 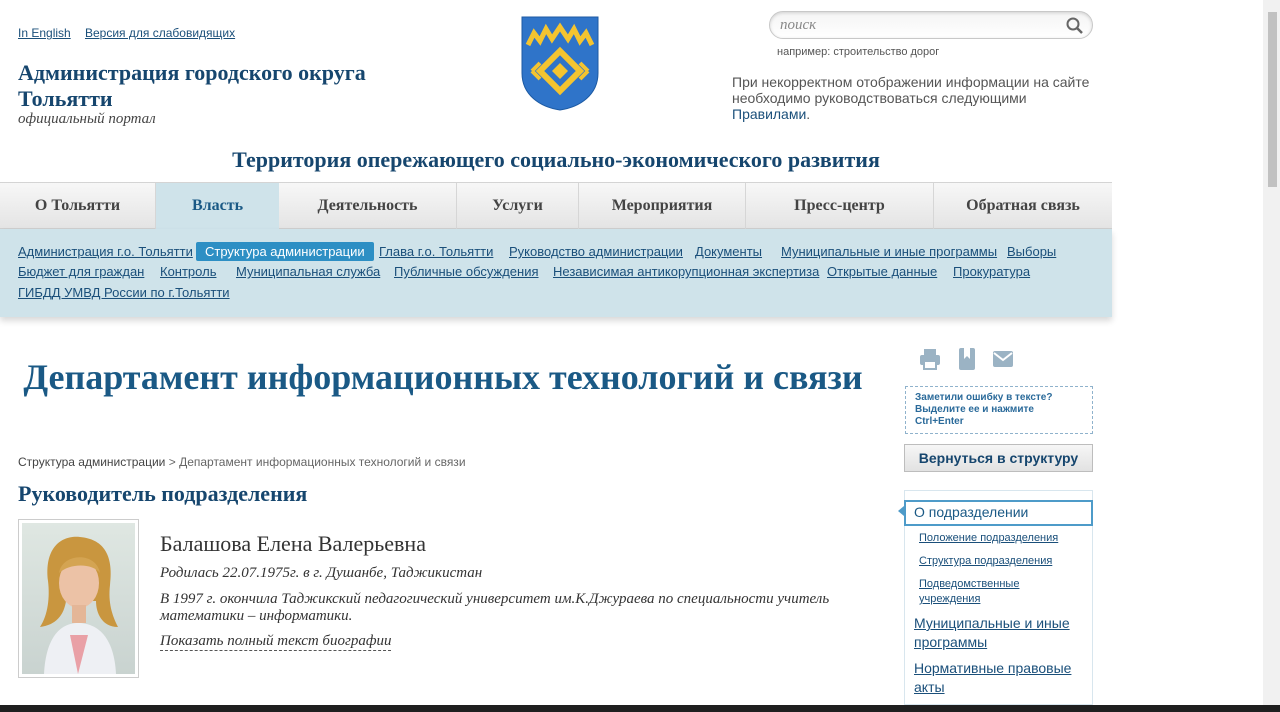 What do you see at coordinates (308, 271) in the screenshot?
I see `subnav-item-municipal-service: Муниципальная служба` at bounding box center [308, 271].